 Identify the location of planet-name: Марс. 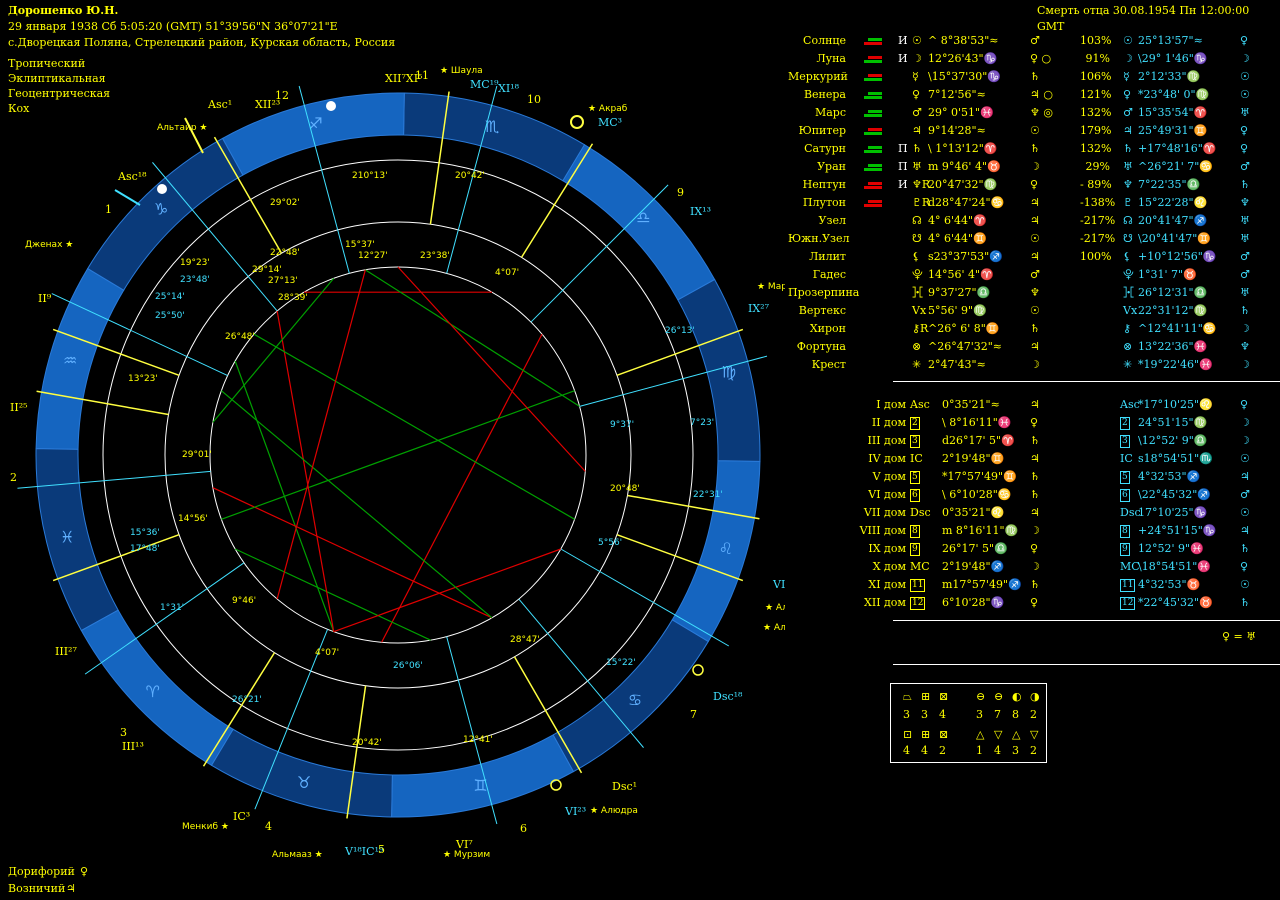
(830, 112).